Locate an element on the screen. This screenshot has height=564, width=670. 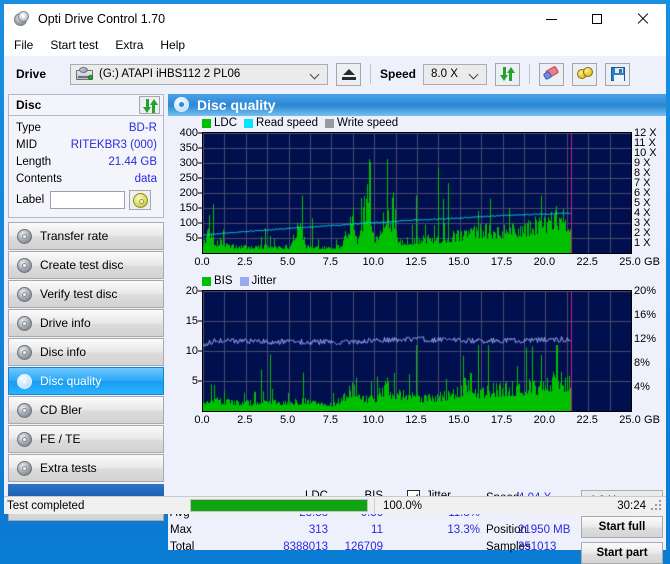
disc-refresh-button is located at coordinates (149, 105).